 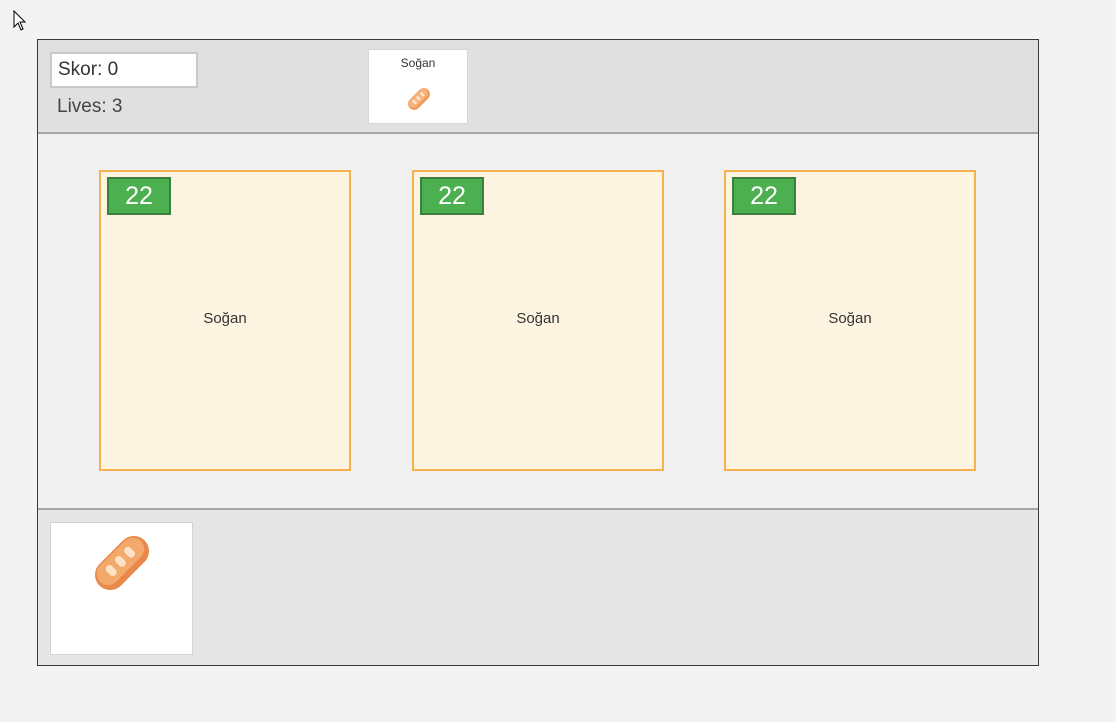 I want to click on score-display: Skor: 0, so click(x=124, y=70).